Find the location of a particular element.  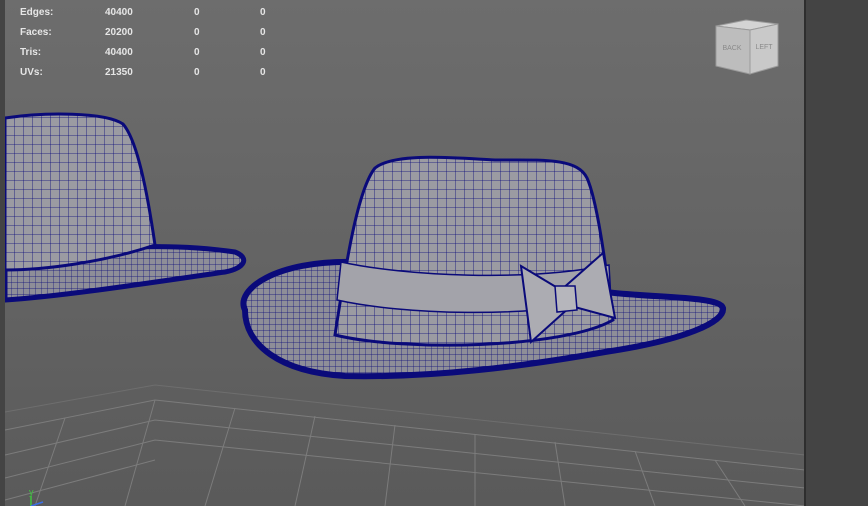

hud-label: Tris: is located at coordinates (31, 52).